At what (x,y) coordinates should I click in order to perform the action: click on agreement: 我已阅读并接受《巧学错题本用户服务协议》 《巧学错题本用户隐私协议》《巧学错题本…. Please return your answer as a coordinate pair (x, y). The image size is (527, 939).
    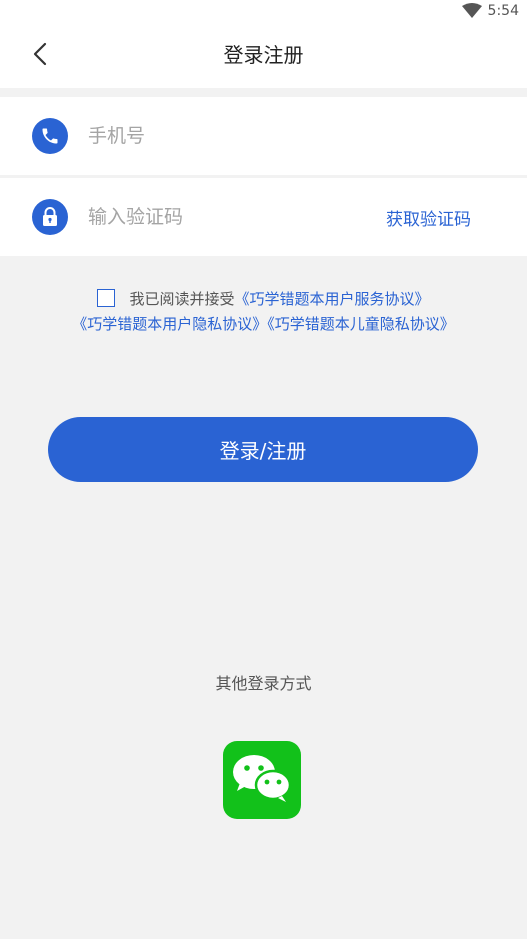
    Looking at the image, I should click on (263, 312).